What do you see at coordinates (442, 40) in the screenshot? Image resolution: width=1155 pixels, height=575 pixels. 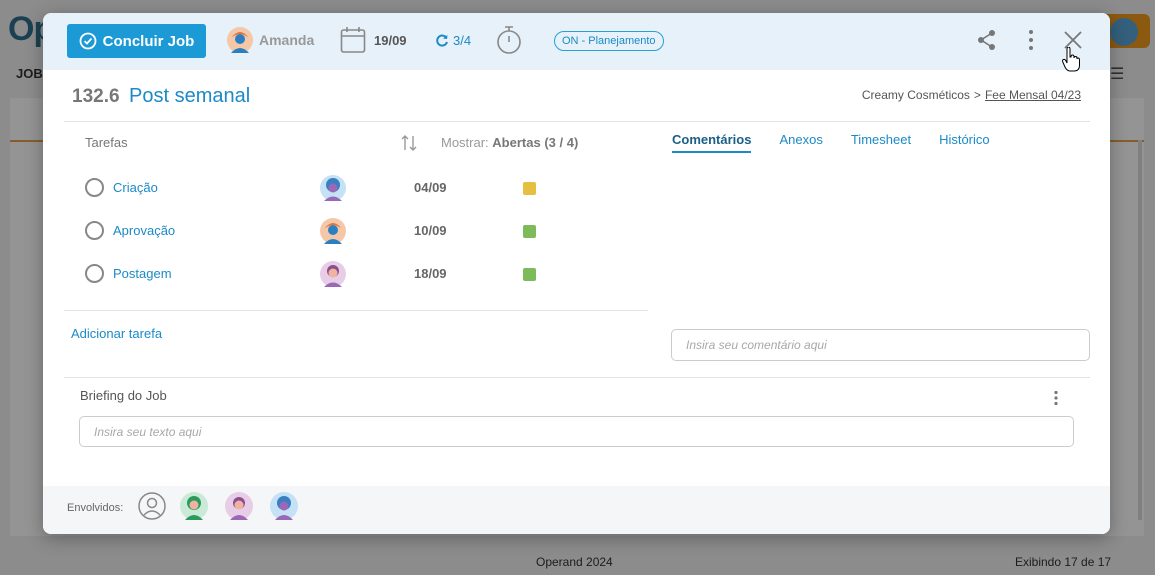 I see `refresh-icon` at bounding box center [442, 40].